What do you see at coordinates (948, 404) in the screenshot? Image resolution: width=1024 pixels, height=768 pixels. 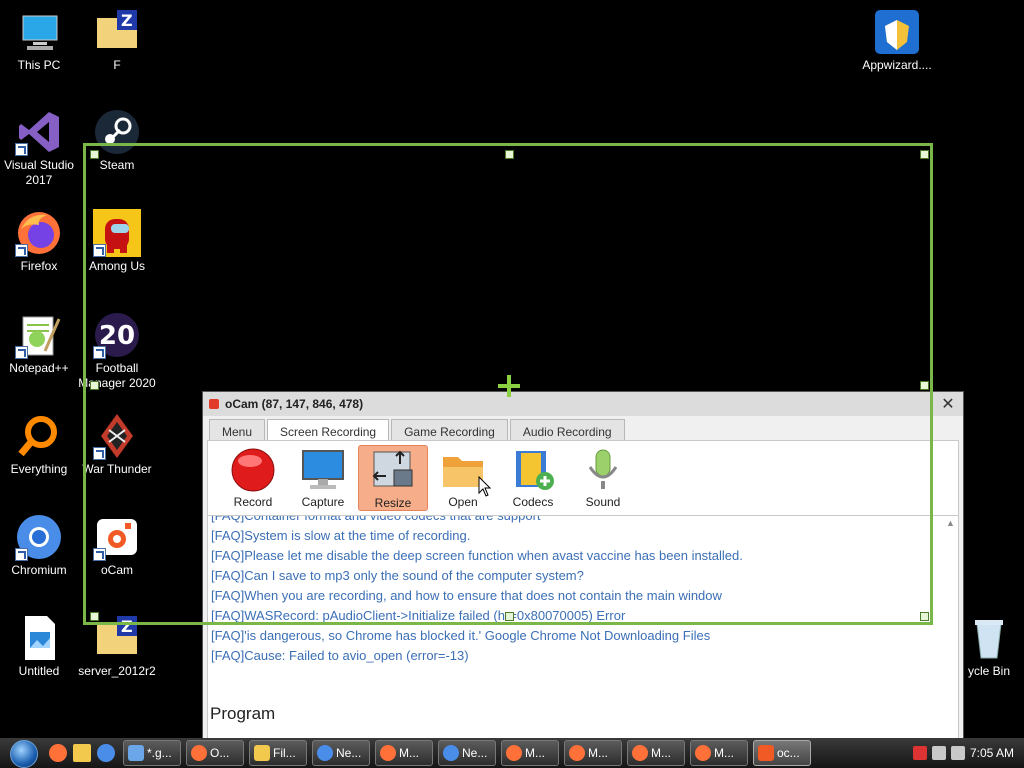 I see `close-icon: ✕` at bounding box center [948, 404].